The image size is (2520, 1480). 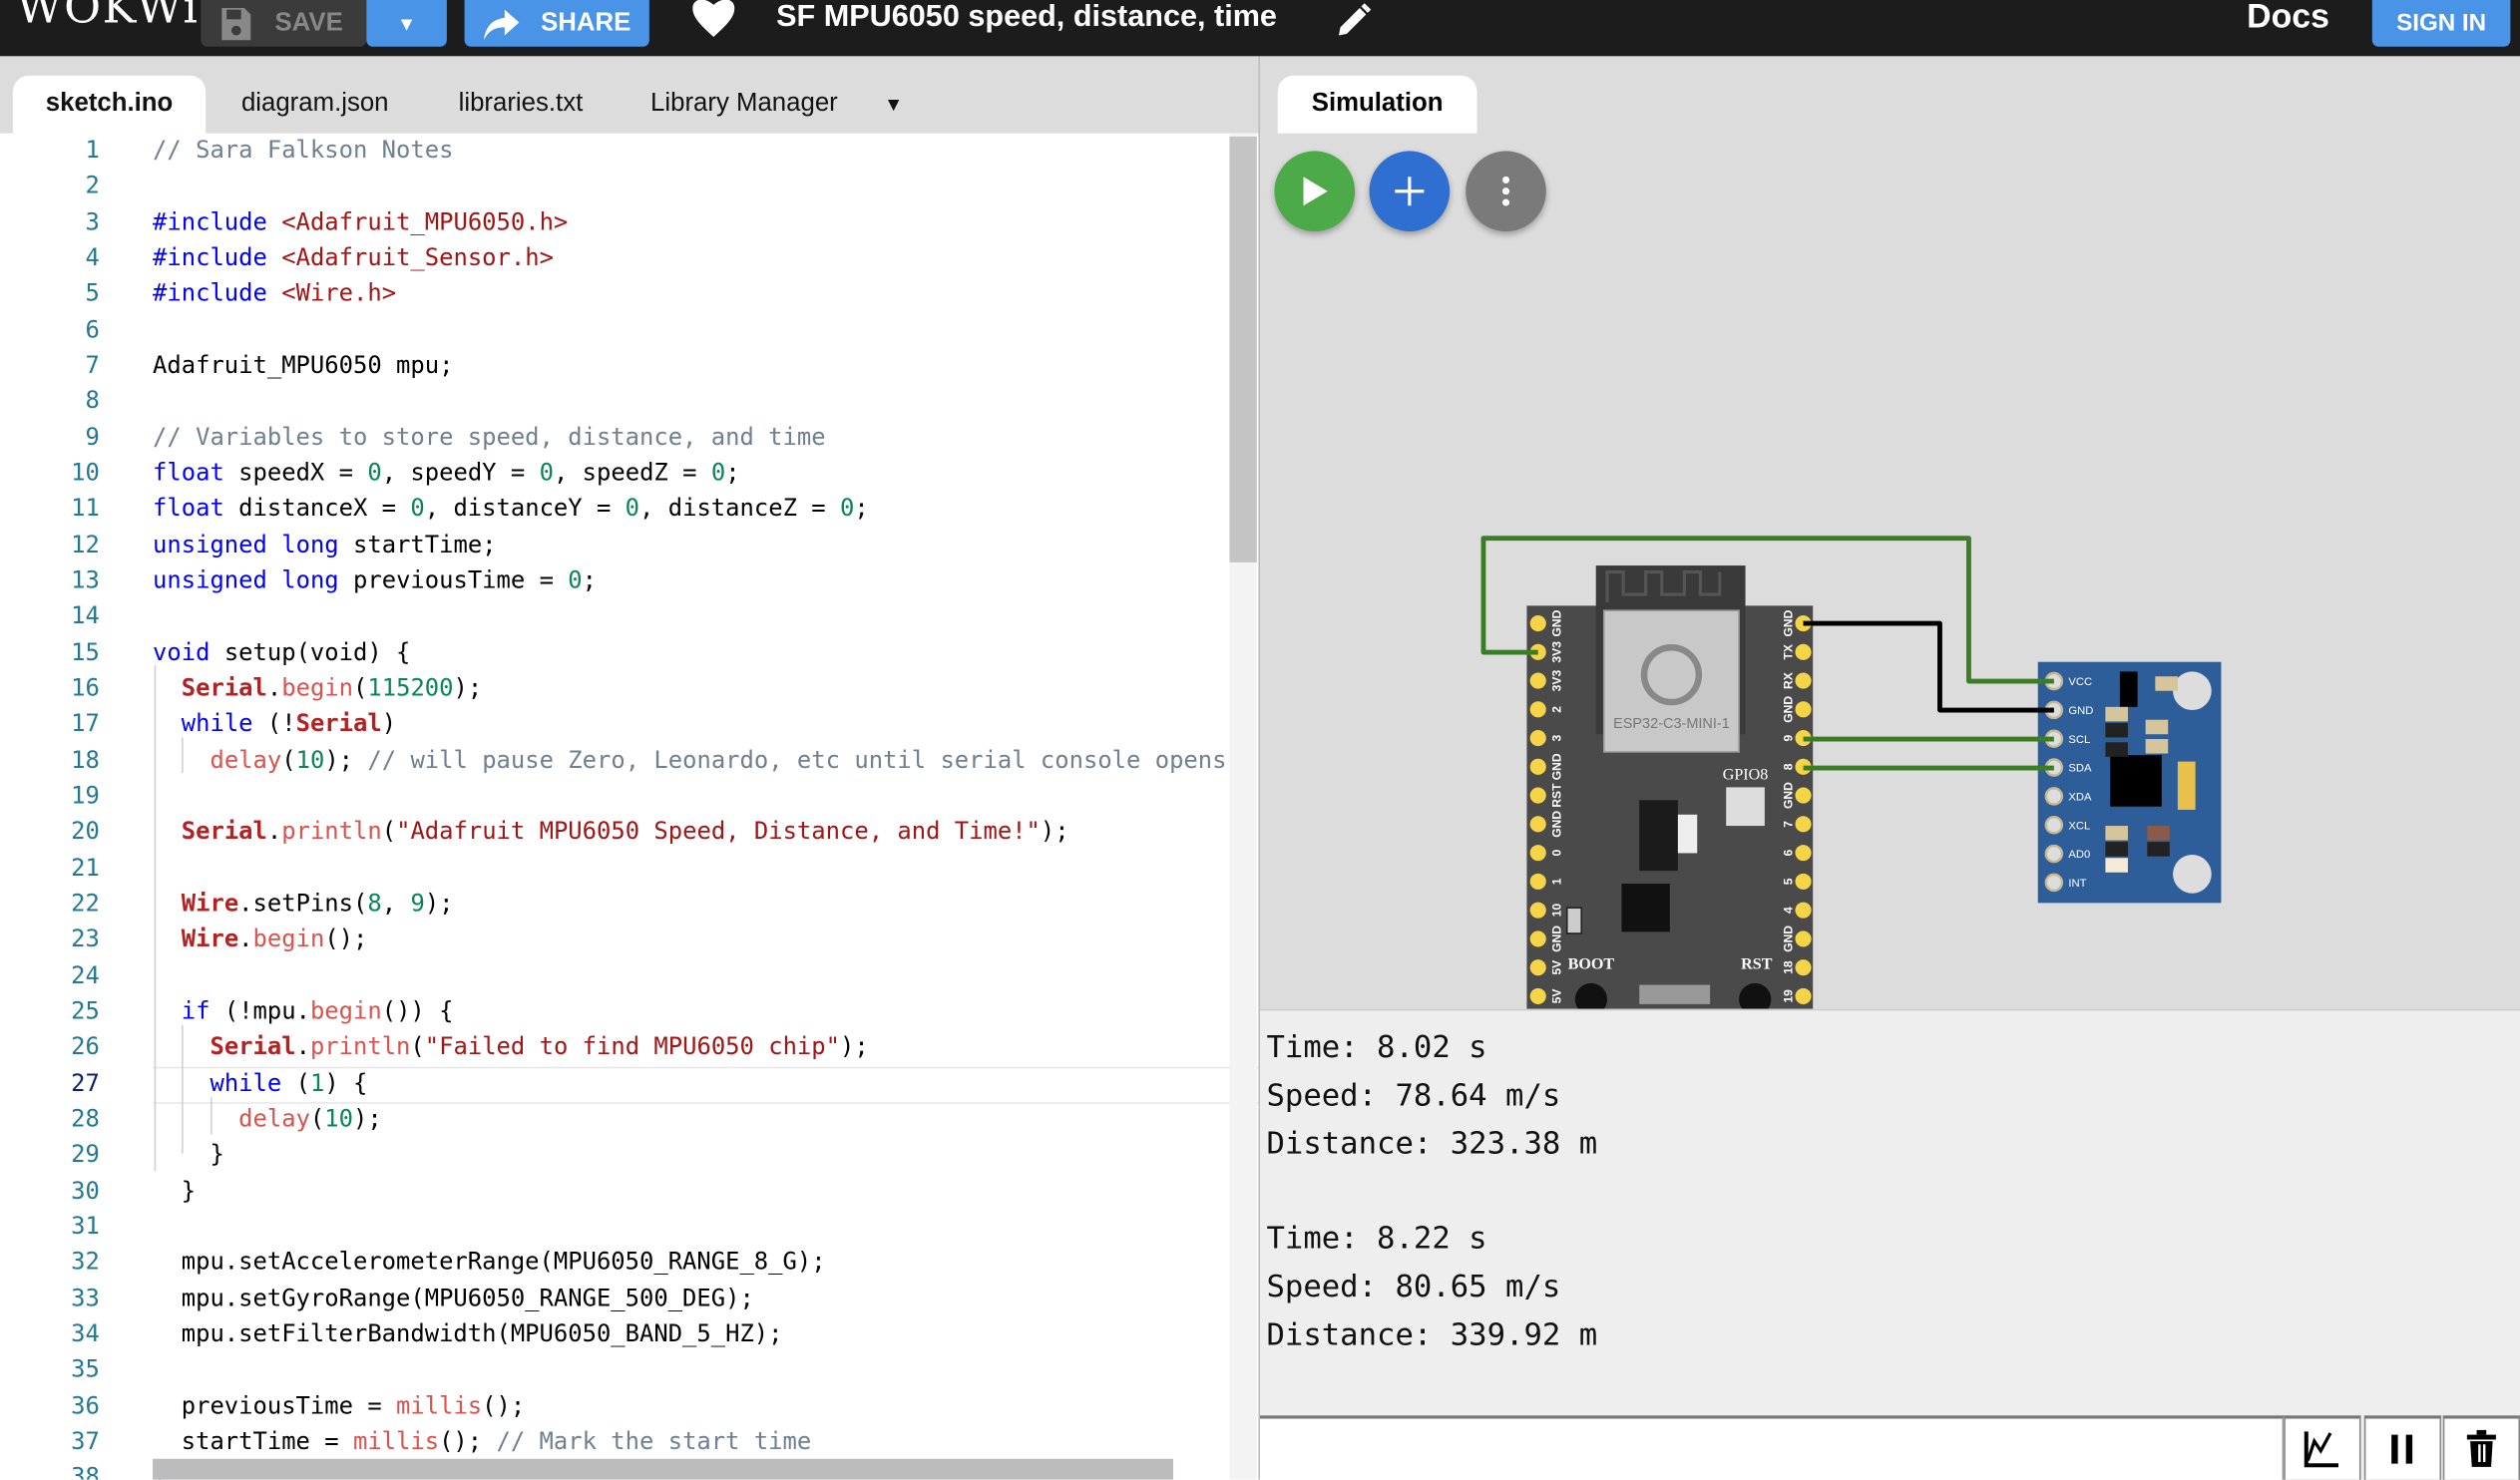 I want to click on save-button: SAVE, so click(x=284, y=23).